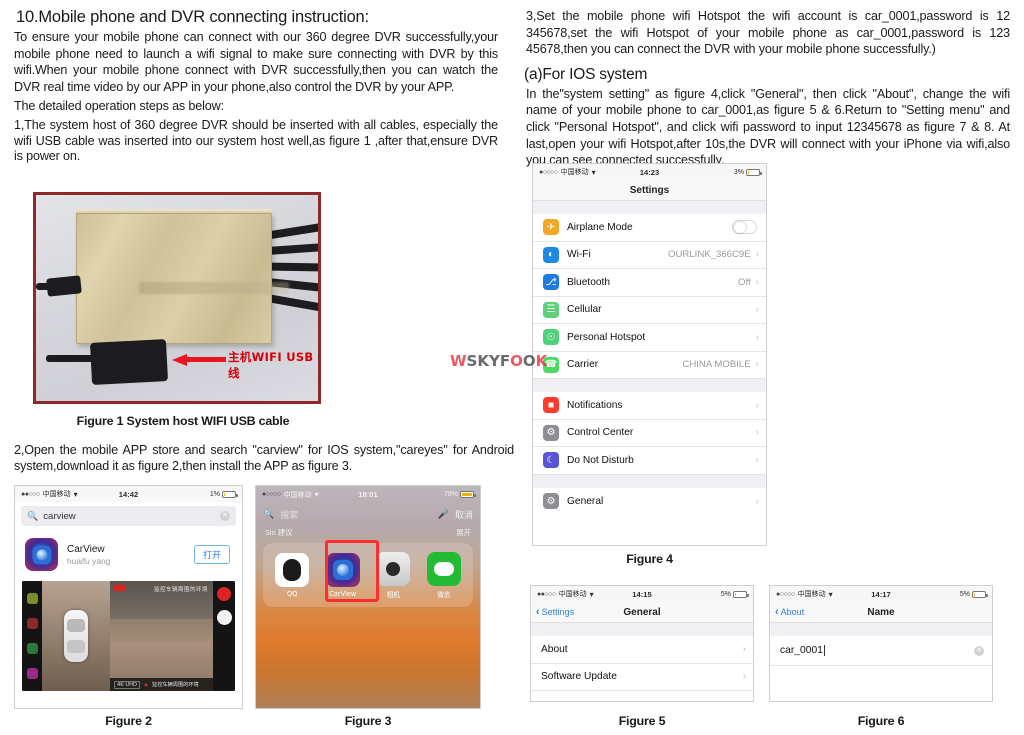 The image size is (1024, 735). What do you see at coordinates (463, 532) in the screenshot?
I see `show-more-button: 展开` at bounding box center [463, 532].